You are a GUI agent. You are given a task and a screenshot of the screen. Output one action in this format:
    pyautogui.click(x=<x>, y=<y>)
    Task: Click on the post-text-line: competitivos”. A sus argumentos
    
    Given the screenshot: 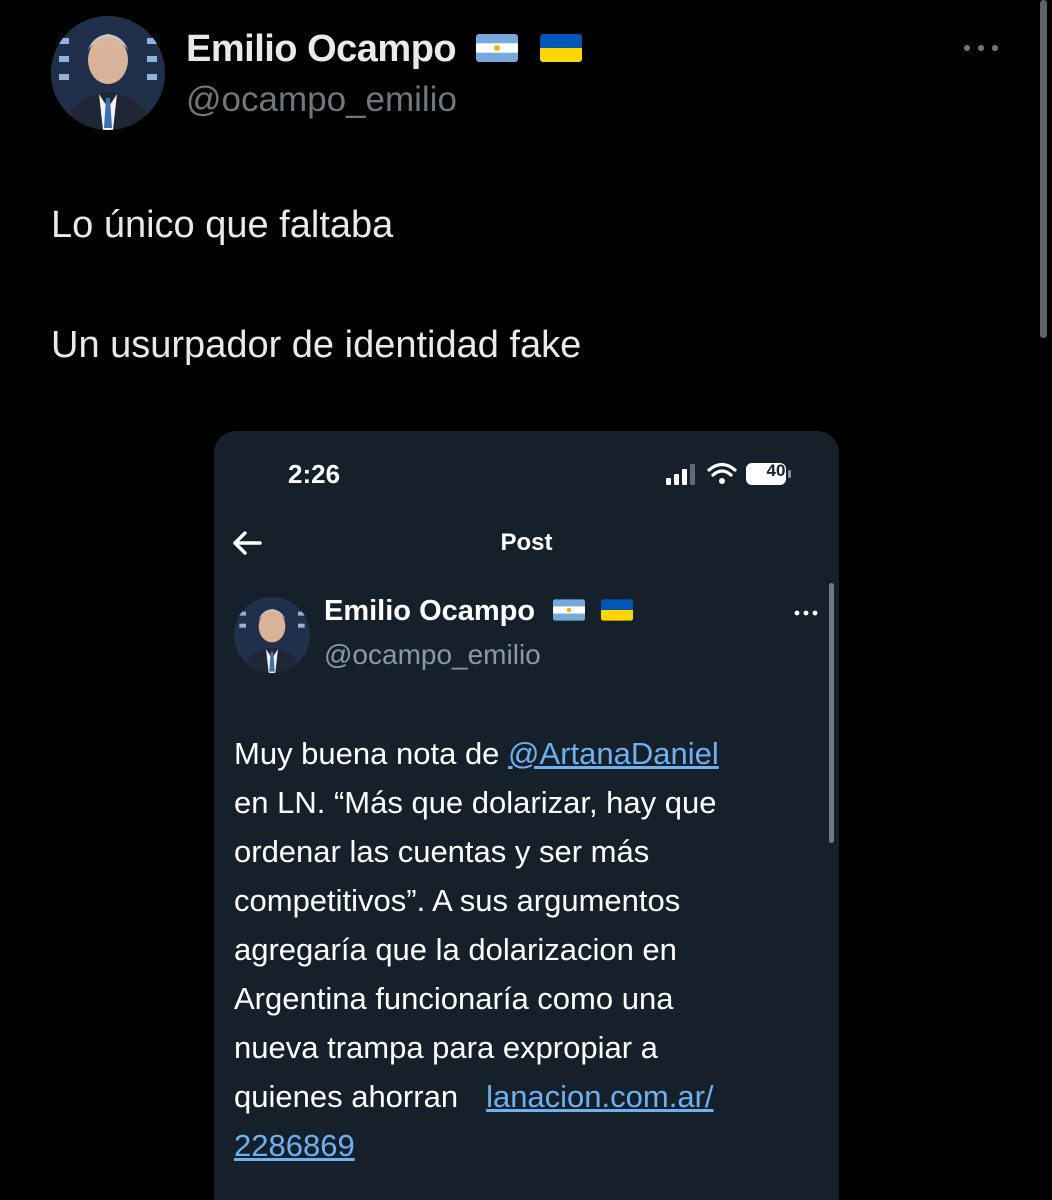 What is the action you would take?
    pyautogui.click(x=457, y=900)
    